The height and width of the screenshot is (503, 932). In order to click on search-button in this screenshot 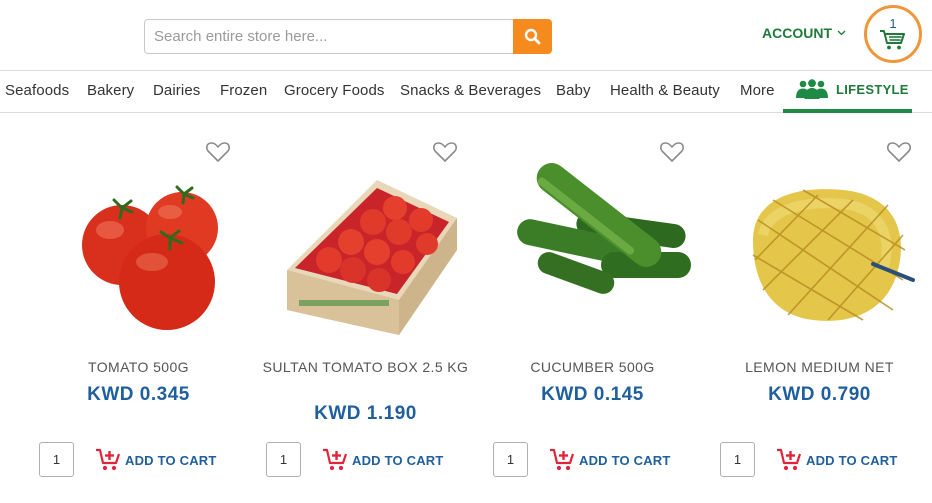, I will do `click(532, 36)`.